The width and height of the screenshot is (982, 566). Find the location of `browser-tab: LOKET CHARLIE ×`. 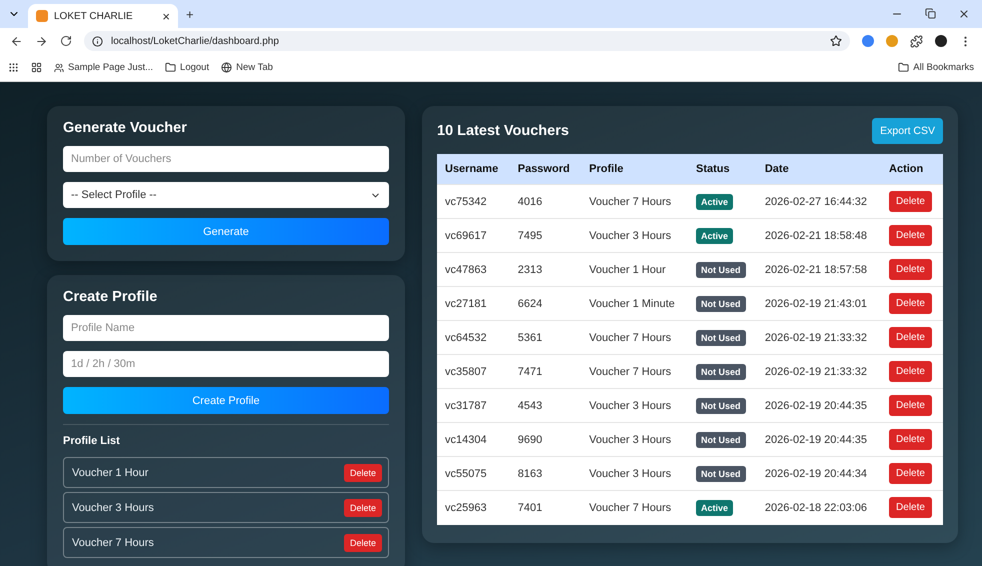

browser-tab: LOKET CHARLIE × is located at coordinates (103, 16).